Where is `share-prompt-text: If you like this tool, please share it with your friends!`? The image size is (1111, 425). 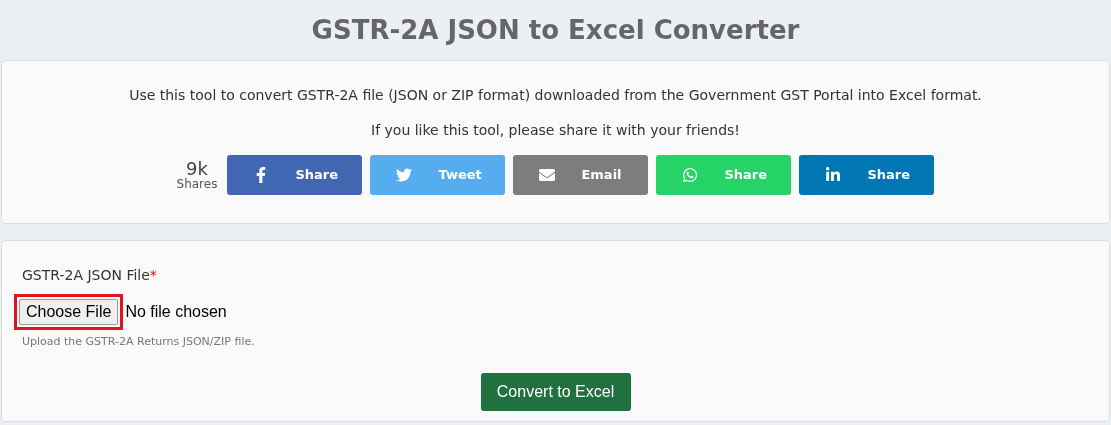 share-prompt-text: If you like this tool, please share it with your friends! is located at coordinates (555, 130).